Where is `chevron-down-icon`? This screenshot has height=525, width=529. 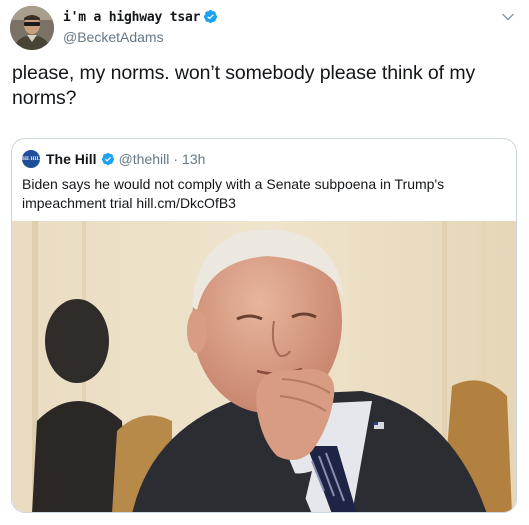 chevron-down-icon is located at coordinates (508, 17).